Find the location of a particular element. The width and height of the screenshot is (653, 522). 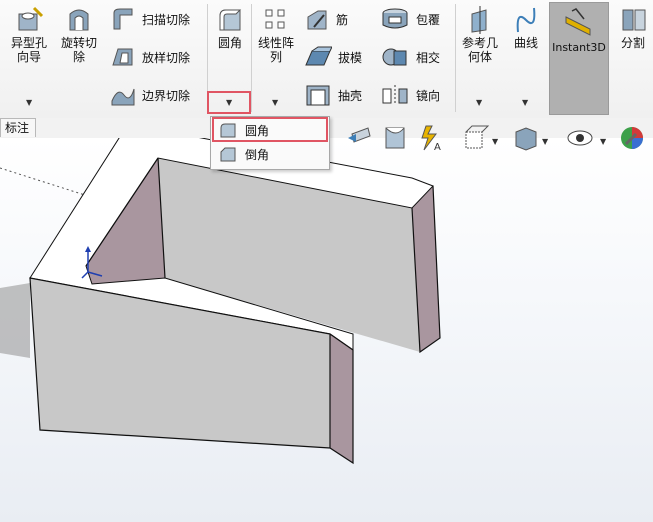

sweep-cut-icon is located at coordinates (123, 19).